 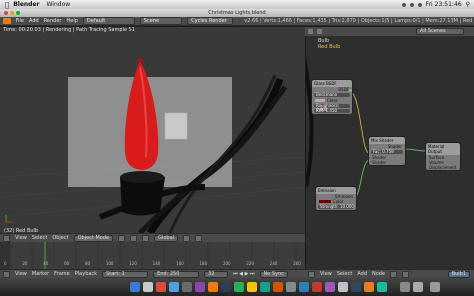 What do you see at coordinates (62, 274) in the screenshot?
I see `frame-menu: Frame` at bounding box center [62, 274].